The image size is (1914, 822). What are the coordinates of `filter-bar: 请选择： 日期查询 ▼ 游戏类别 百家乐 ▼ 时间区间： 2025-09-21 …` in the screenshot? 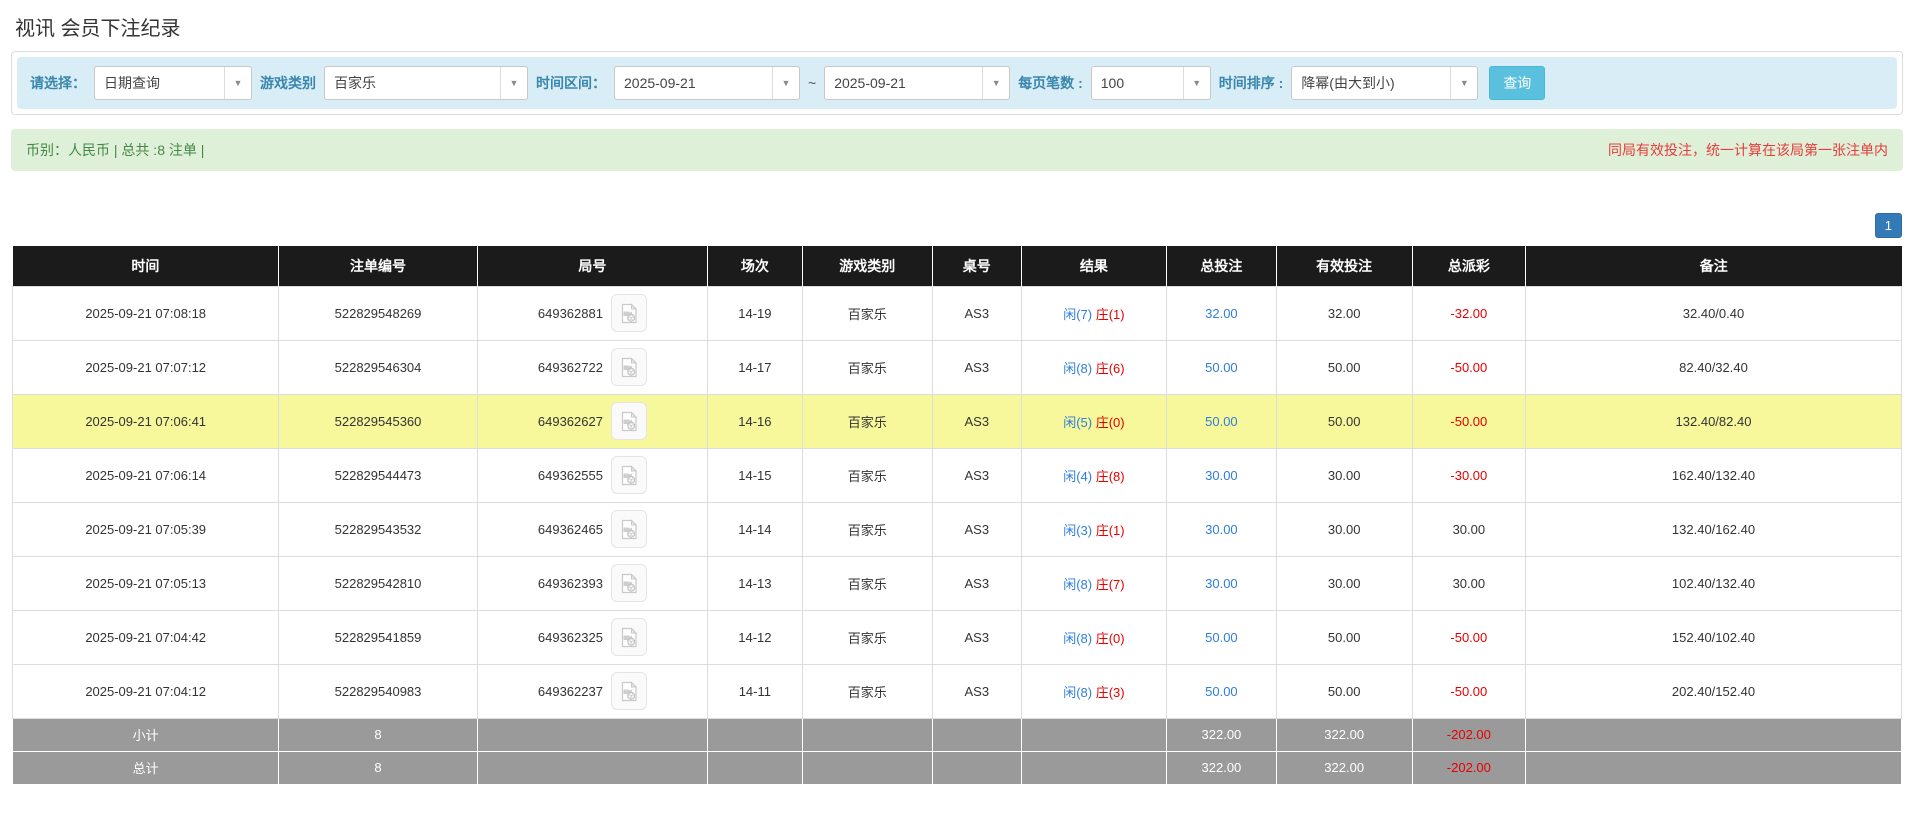 It's located at (957, 83).